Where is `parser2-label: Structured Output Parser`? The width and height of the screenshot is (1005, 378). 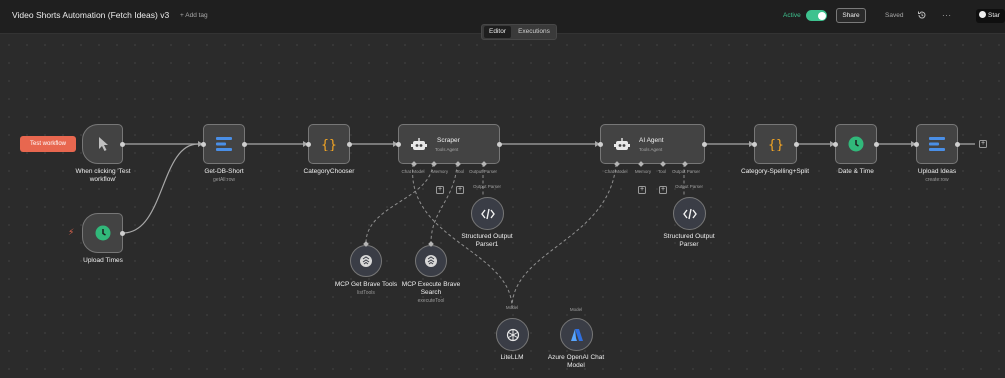
parser2-label: Structured Output Parser is located at coordinates (689, 240).